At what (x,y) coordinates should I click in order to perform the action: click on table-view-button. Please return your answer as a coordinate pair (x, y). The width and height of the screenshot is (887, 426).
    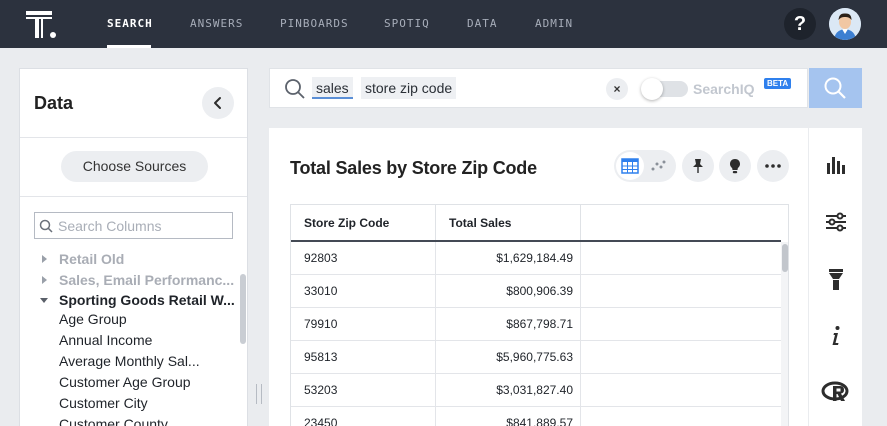
    Looking at the image, I should click on (630, 166).